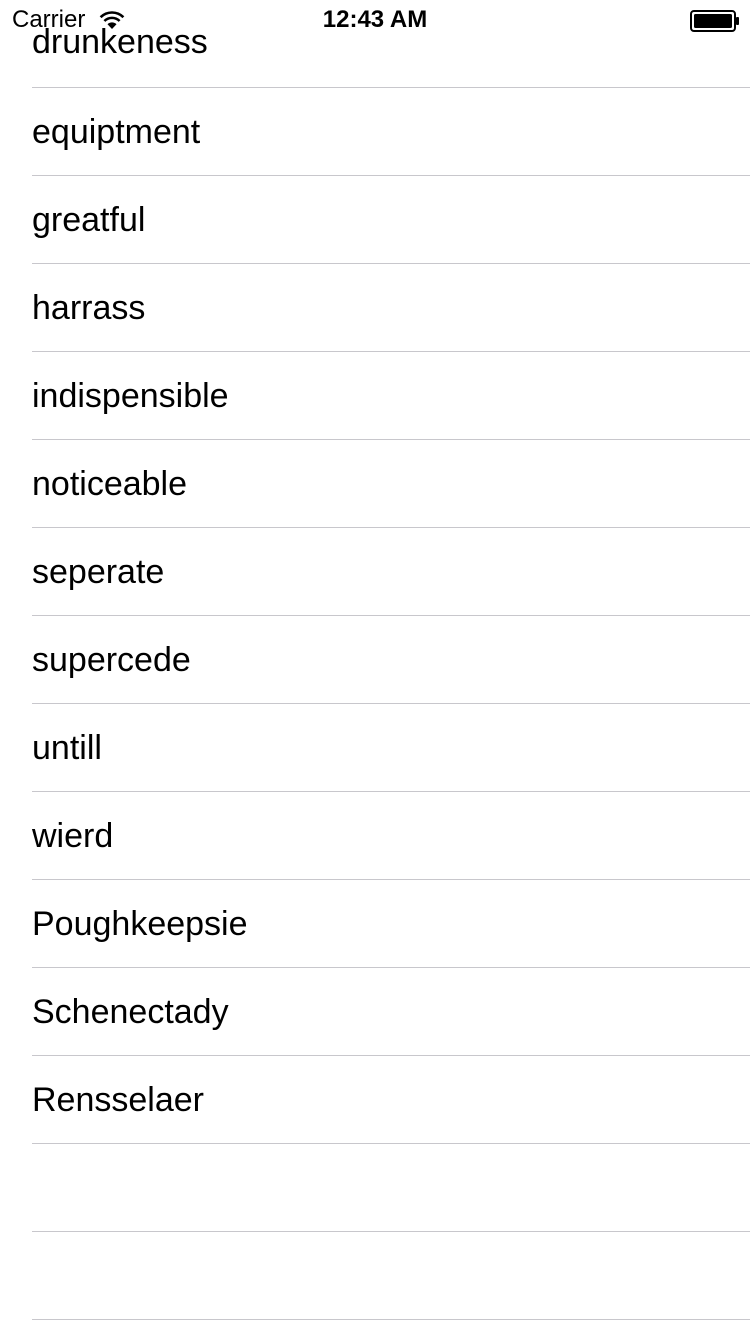 Image resolution: width=750 pixels, height=1334 pixels. What do you see at coordinates (375, 836) in the screenshot?
I see `list-item: wierd` at bounding box center [375, 836].